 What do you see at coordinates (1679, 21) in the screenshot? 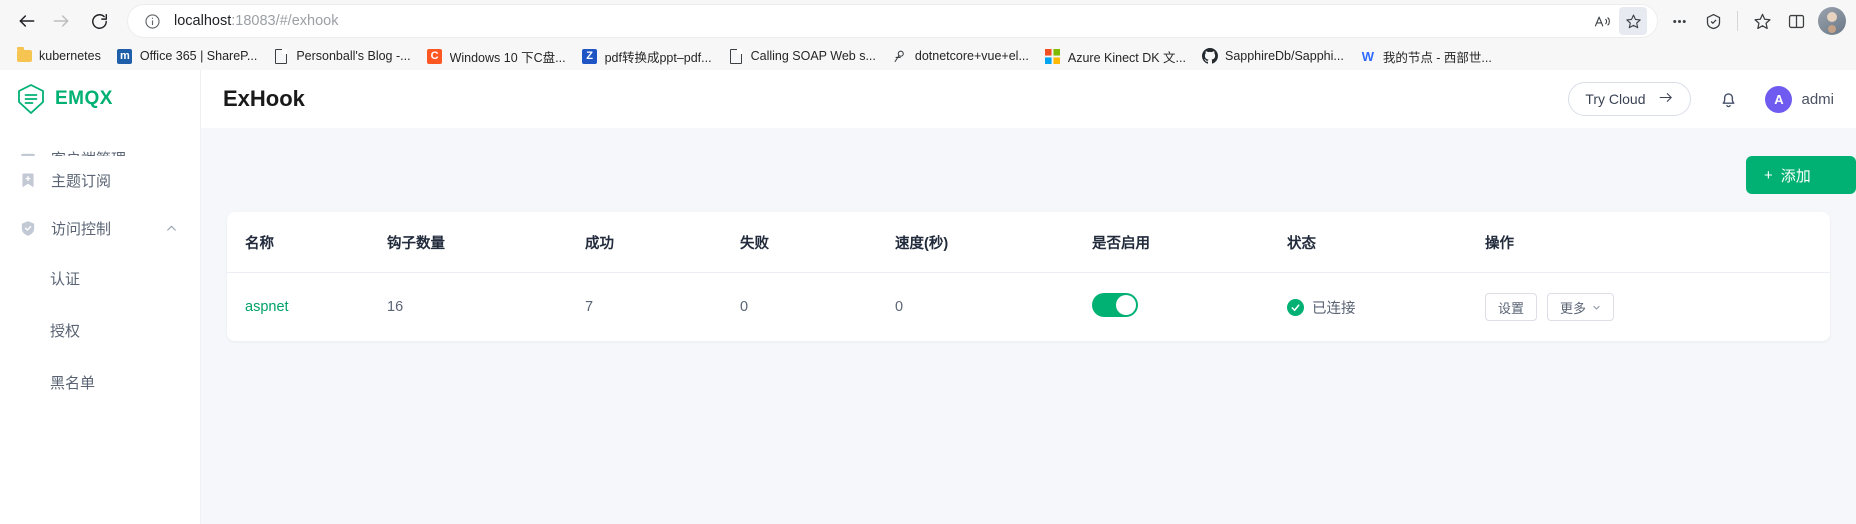
I see `collections-icon` at bounding box center [1679, 21].